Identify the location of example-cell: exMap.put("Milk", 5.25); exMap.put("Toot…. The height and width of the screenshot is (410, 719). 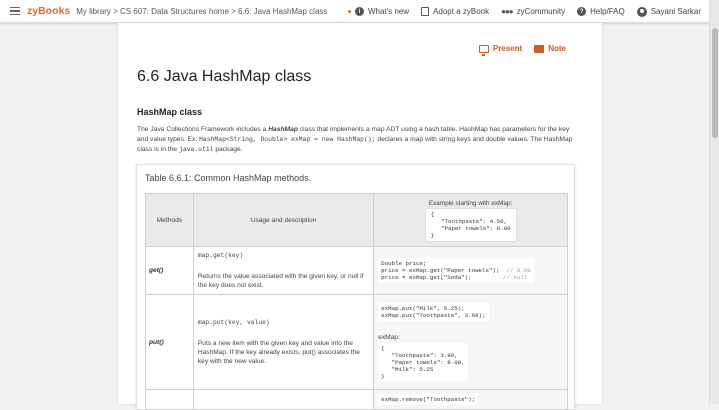
(470, 342).